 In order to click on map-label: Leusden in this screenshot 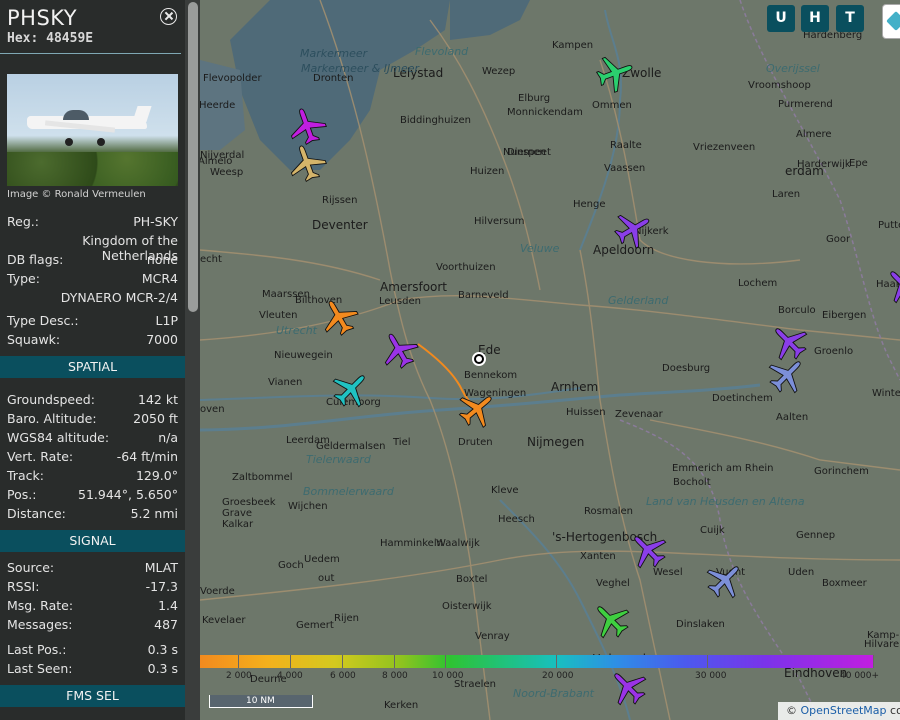, I will do `click(400, 301)`.